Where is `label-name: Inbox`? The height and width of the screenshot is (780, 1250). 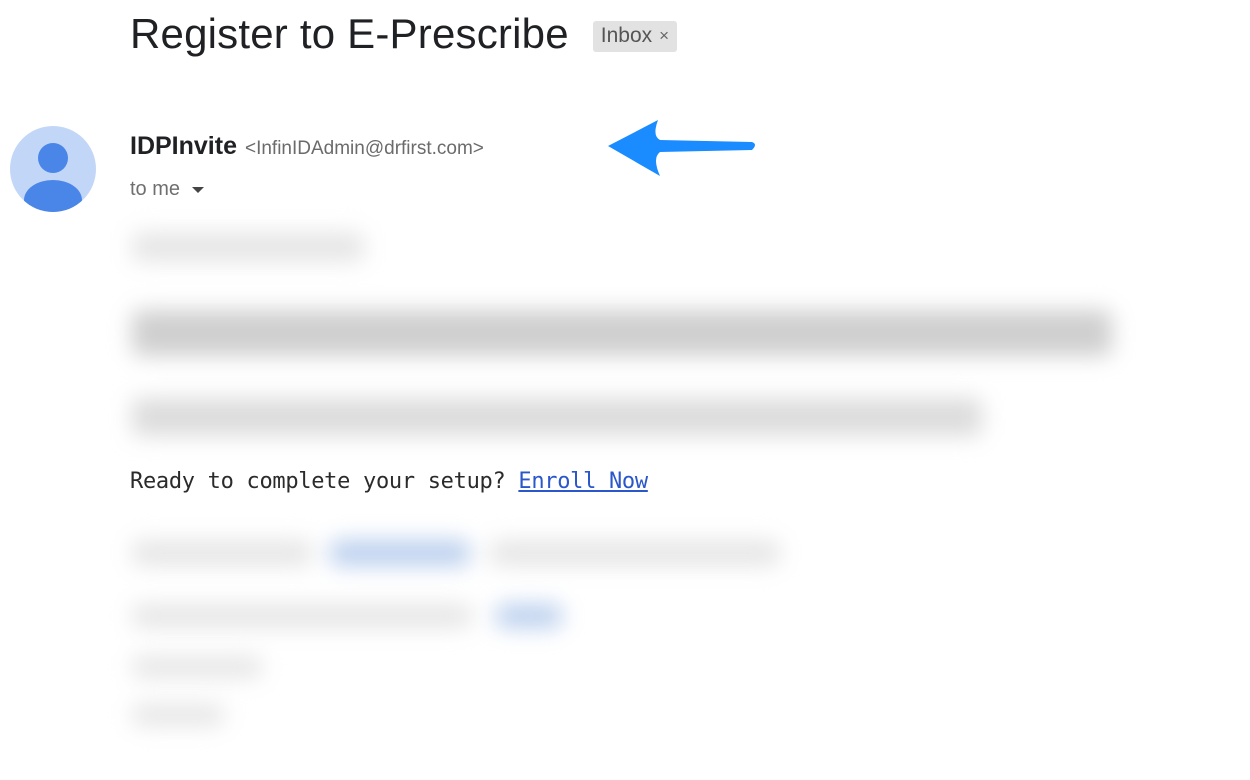 label-name: Inbox is located at coordinates (626, 35).